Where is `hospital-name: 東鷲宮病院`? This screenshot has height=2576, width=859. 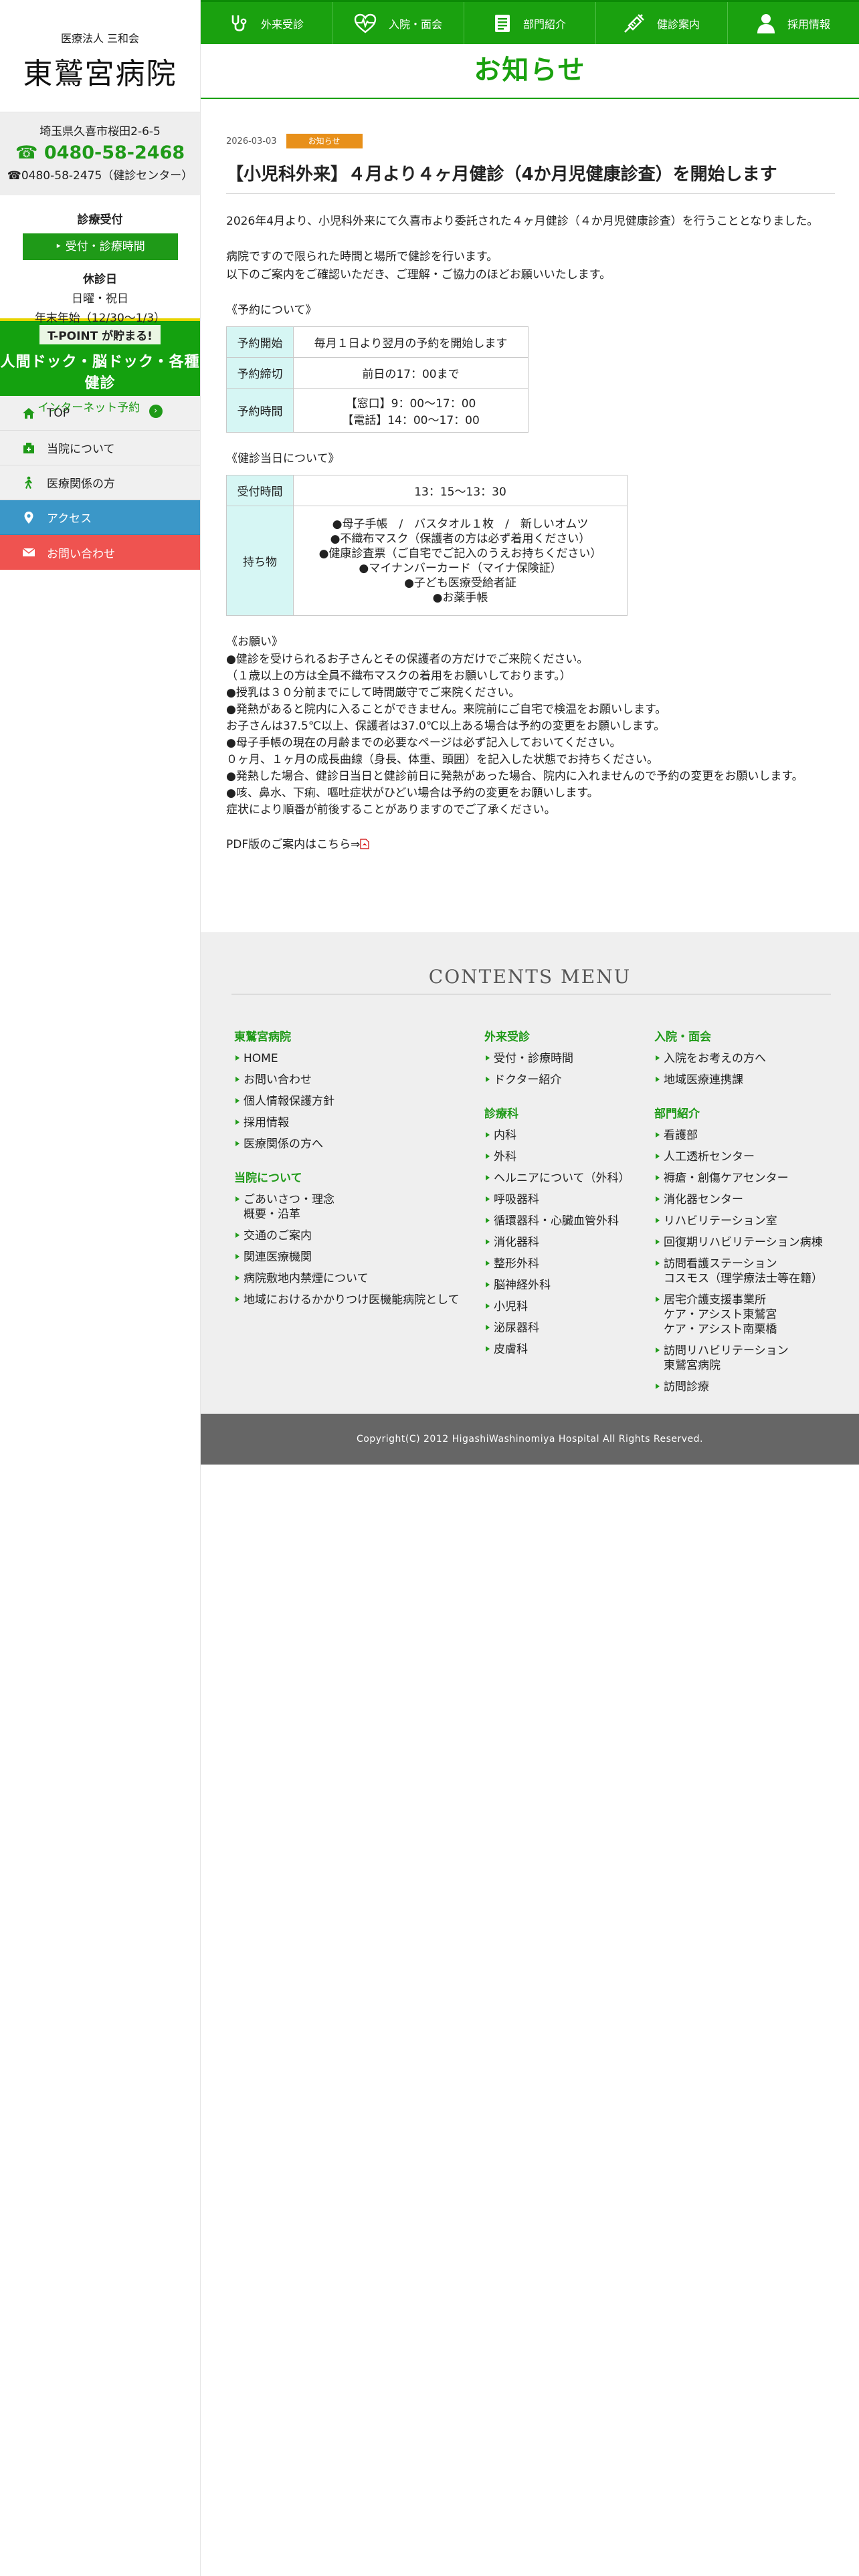 hospital-name: 東鷲宮病院 is located at coordinates (100, 74).